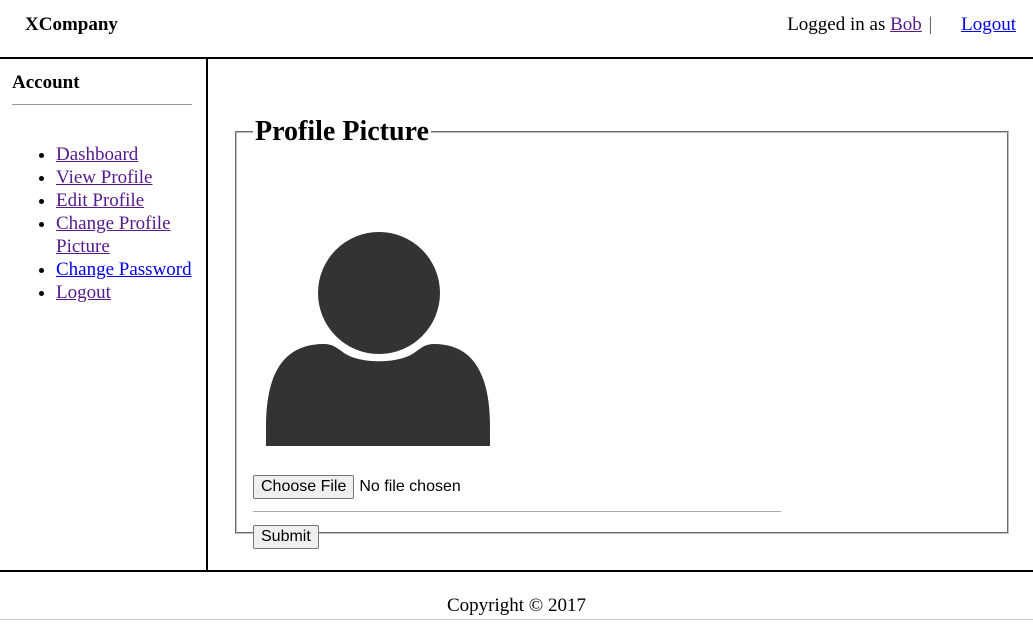 This screenshot has width=1033, height=625. Describe the element at coordinates (113, 235) in the screenshot. I see `sidebar-link-change-profile-picture: Change Profile Picture` at that location.